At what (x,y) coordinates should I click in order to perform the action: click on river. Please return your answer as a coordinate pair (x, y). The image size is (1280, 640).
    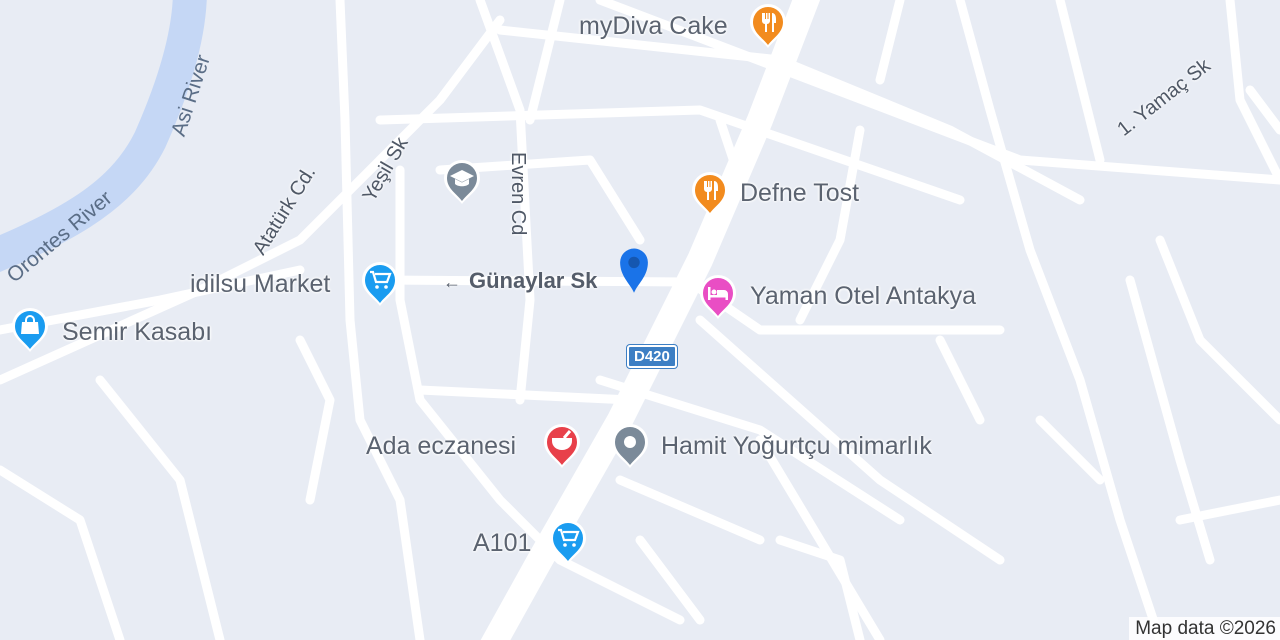
    Looking at the image, I should click on (103, 136).